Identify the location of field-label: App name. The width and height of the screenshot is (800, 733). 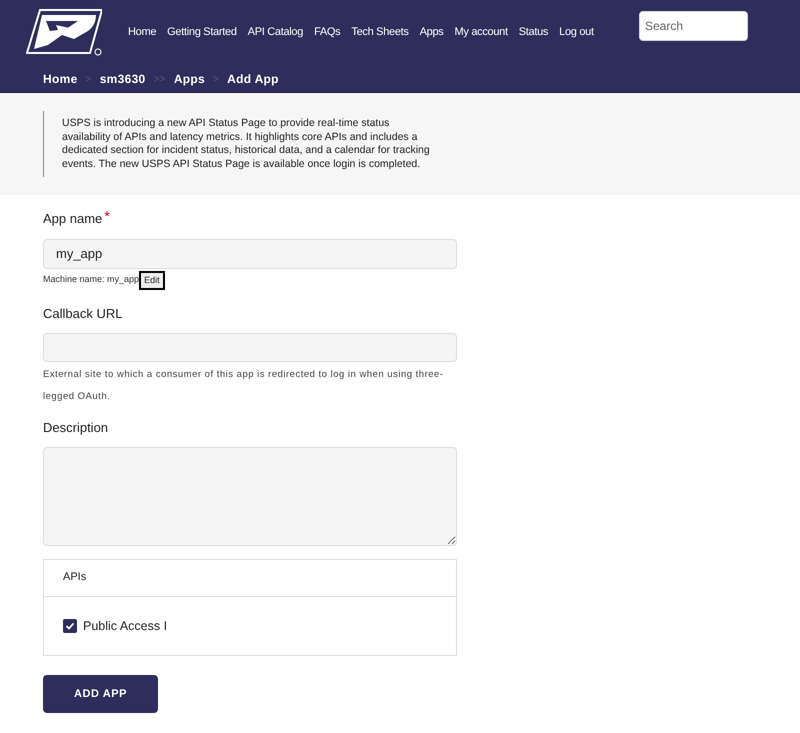
(72, 219).